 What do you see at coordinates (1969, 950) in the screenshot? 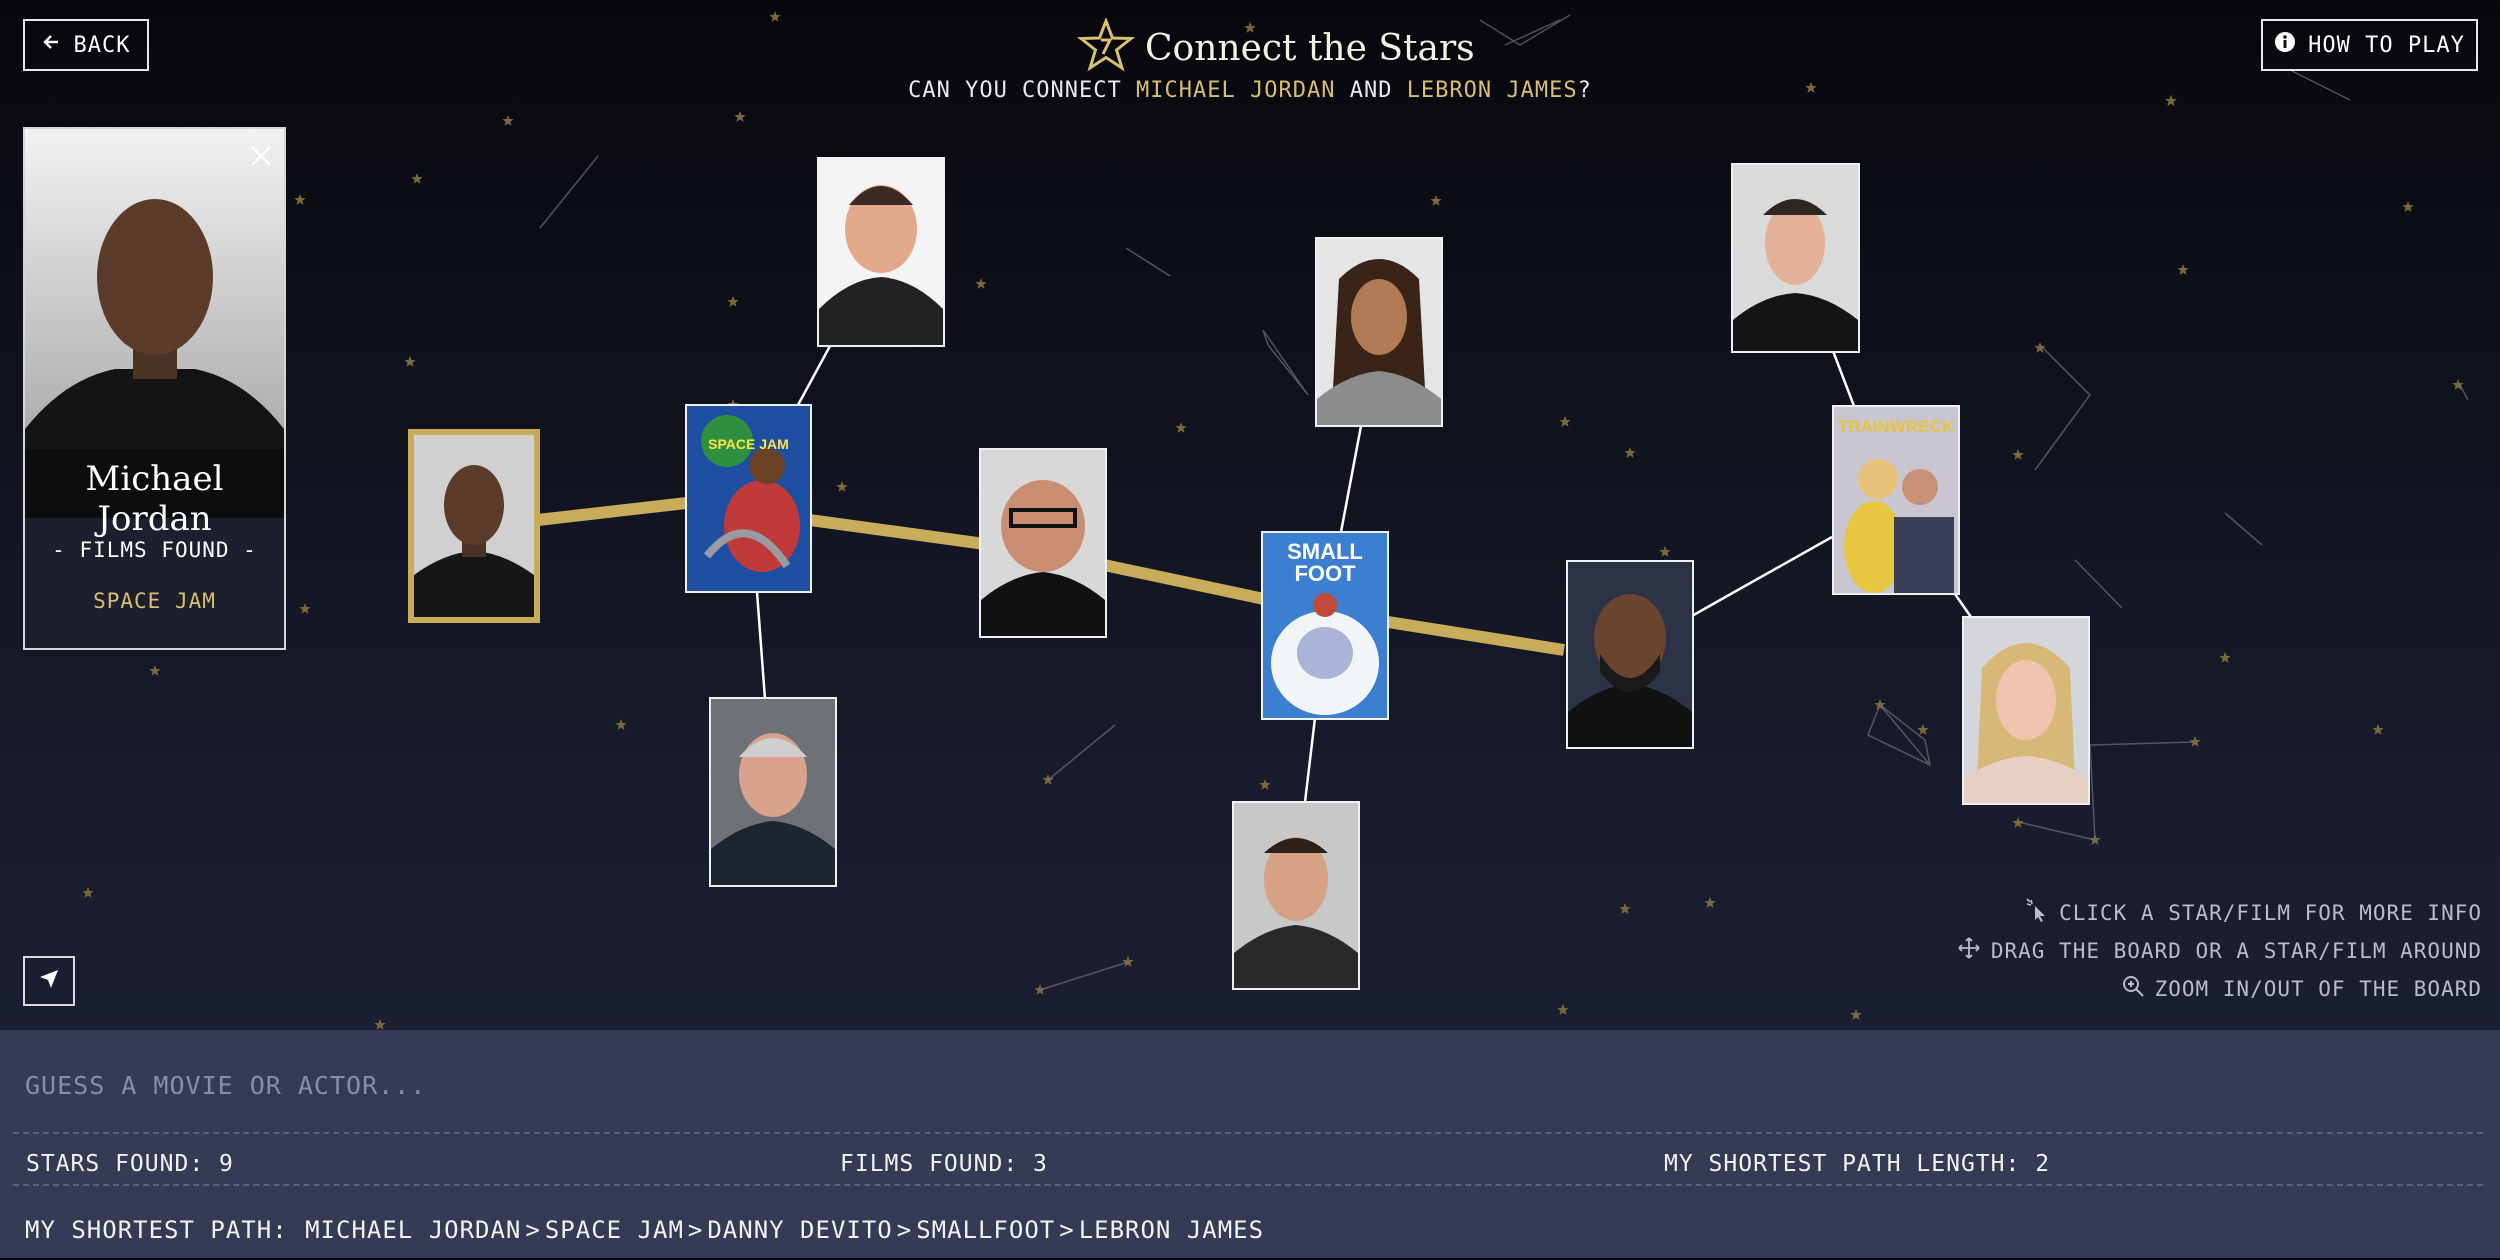
I see `move-icon` at bounding box center [1969, 950].